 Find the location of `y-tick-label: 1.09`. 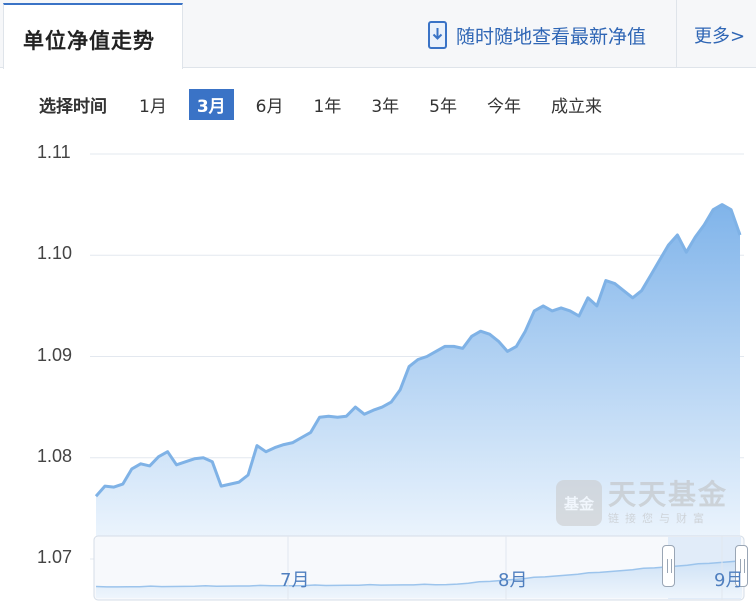

y-tick-label: 1.09 is located at coordinates (55, 354).